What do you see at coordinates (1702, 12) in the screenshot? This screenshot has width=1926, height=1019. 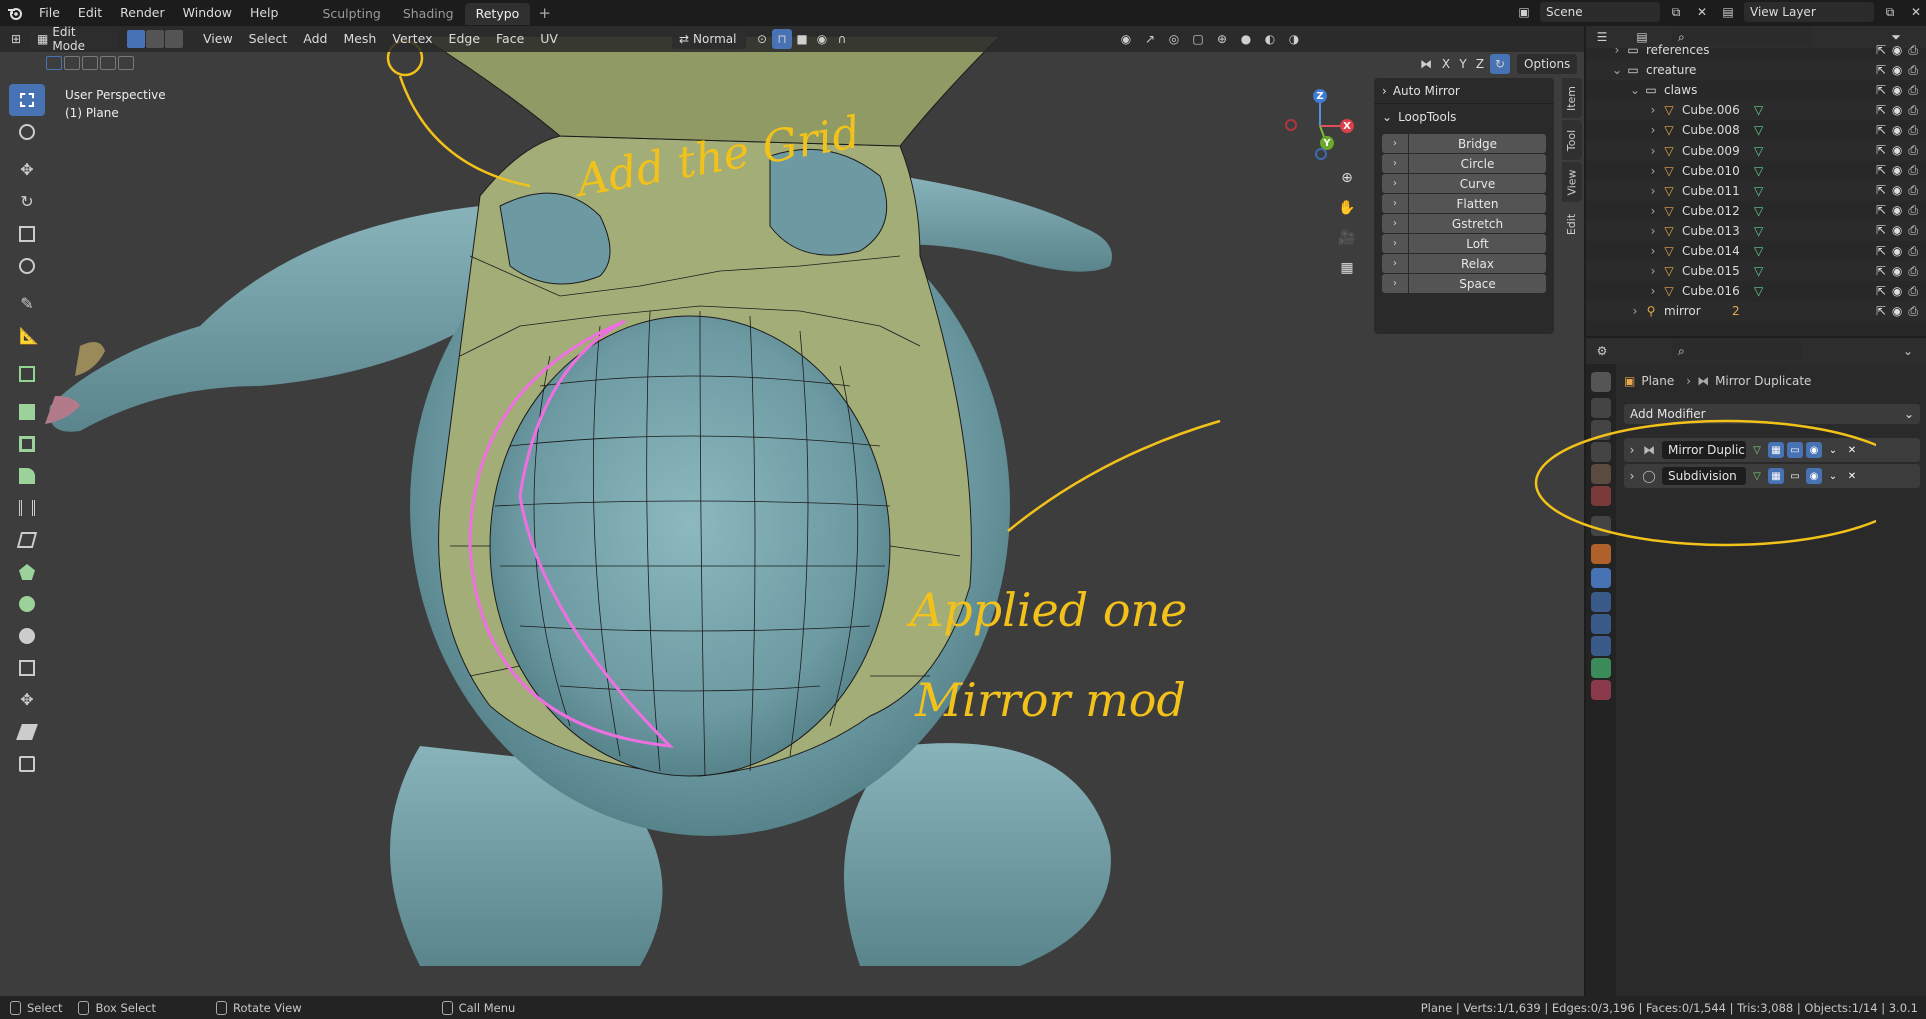 I see `delete-scene-icon: ✕` at bounding box center [1702, 12].